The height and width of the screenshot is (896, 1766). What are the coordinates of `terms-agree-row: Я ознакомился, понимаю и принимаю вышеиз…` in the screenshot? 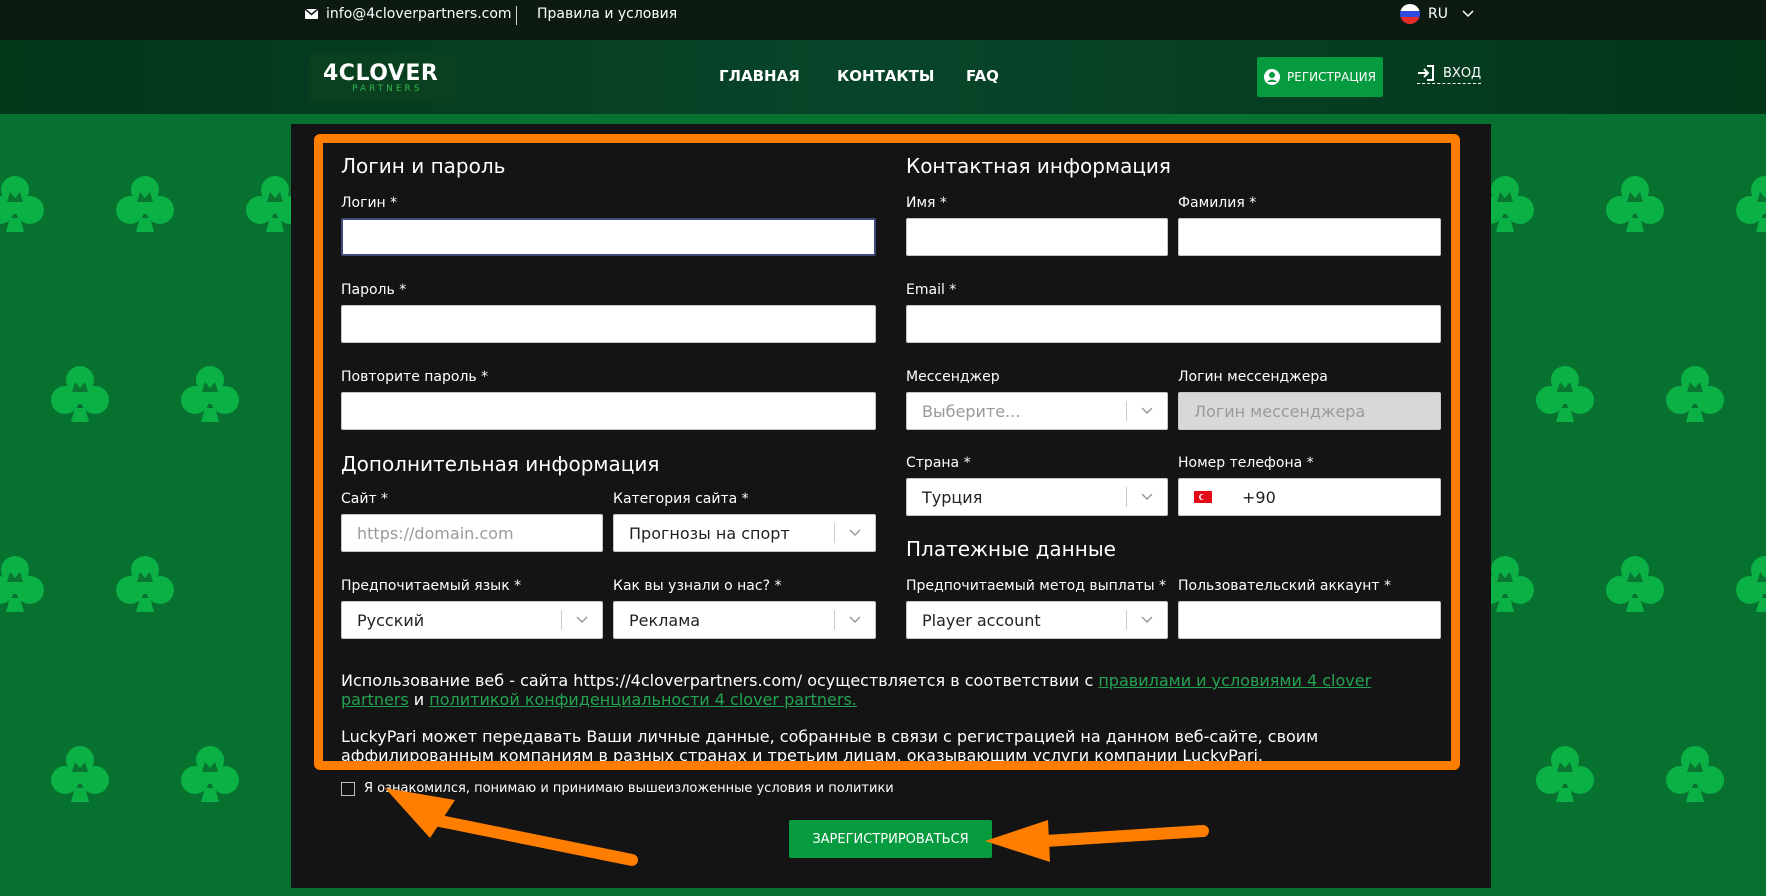 It's located at (617, 788).